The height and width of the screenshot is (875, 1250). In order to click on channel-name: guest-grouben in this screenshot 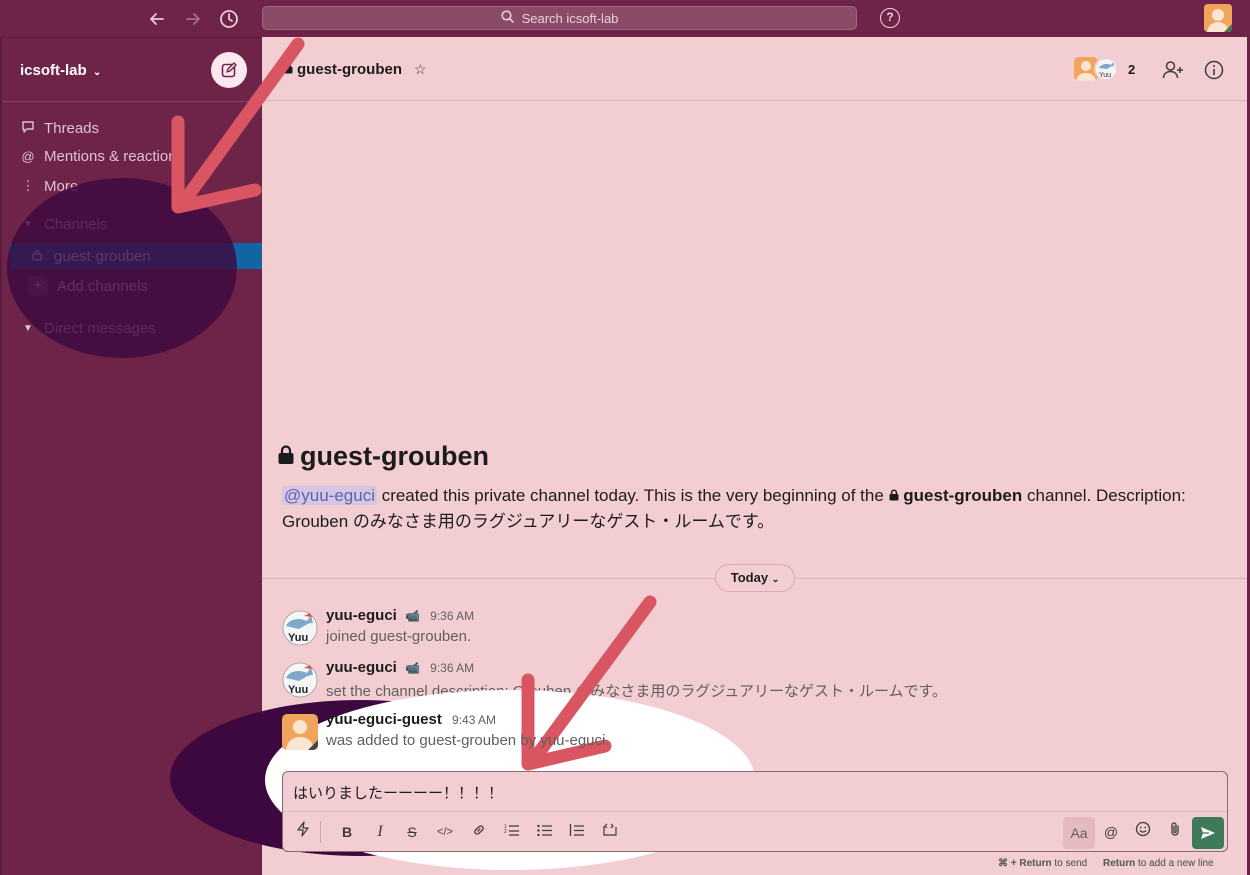, I will do `click(349, 69)`.